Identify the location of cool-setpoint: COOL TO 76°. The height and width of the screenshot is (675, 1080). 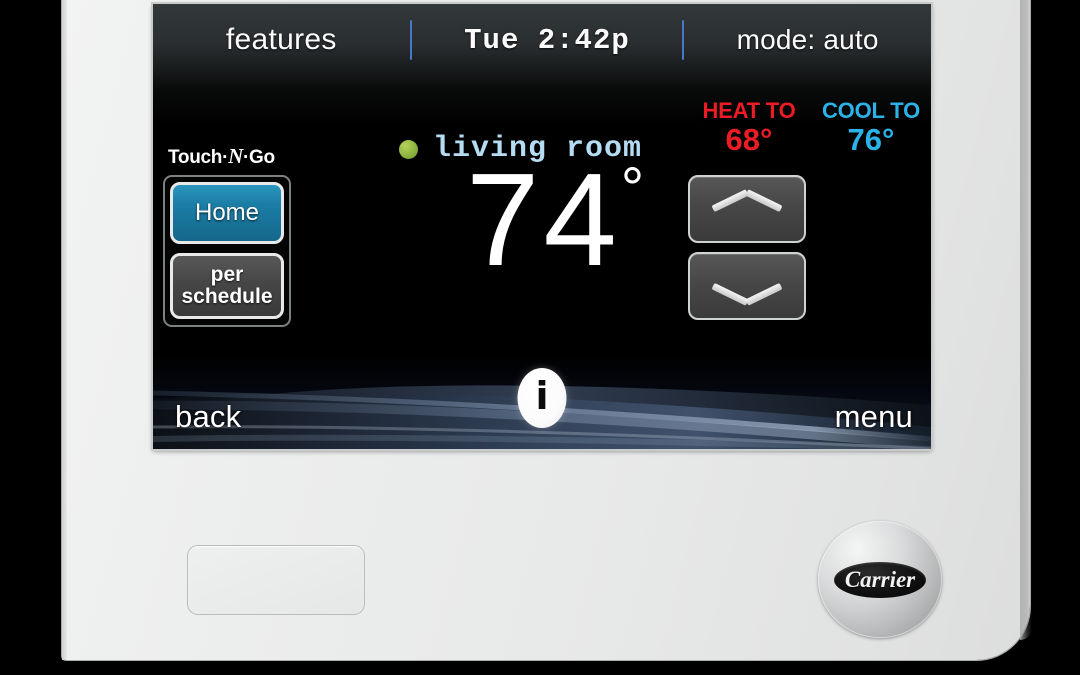
(870, 128).